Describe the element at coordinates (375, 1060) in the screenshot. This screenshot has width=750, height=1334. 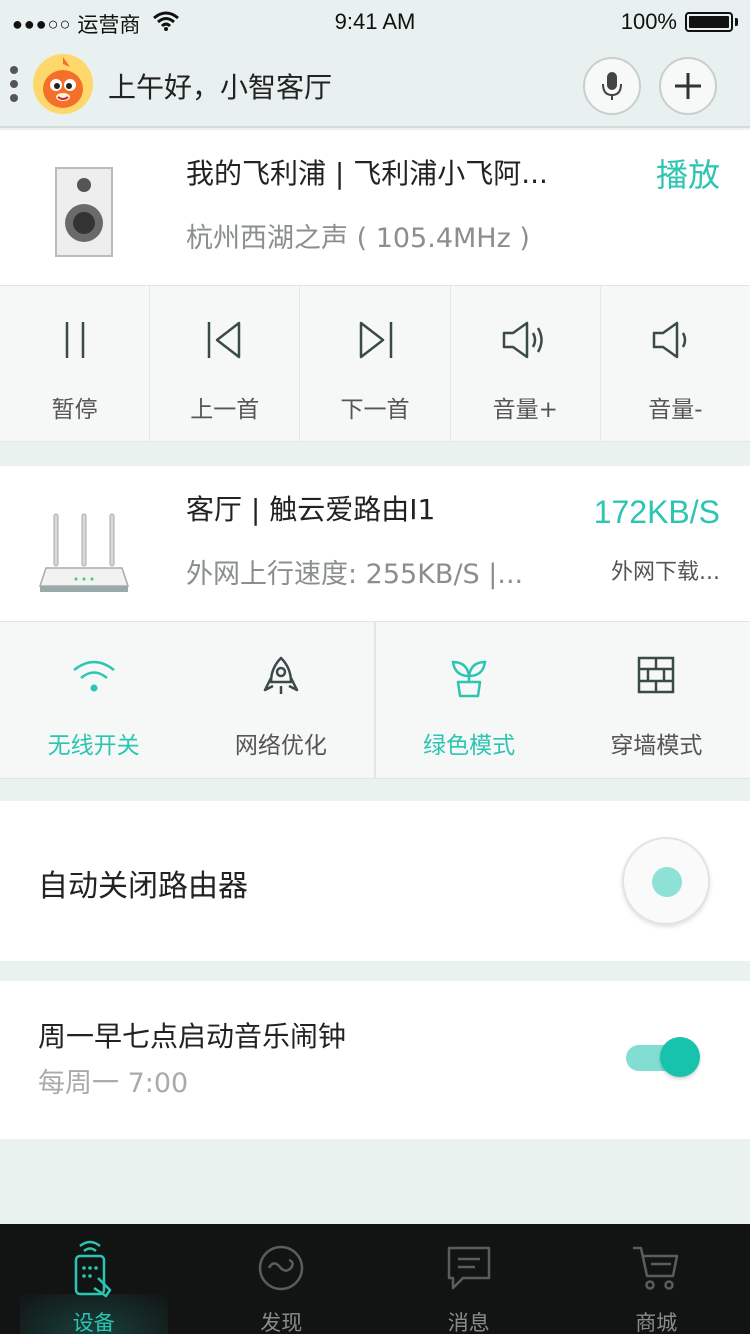
I see `alarm-card: 周一早七点启动音乐闹钟 每周一 7:00` at that location.